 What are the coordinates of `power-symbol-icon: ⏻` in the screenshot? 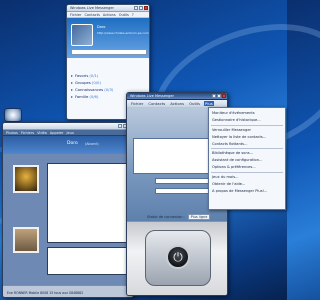 It's located at (178, 257).